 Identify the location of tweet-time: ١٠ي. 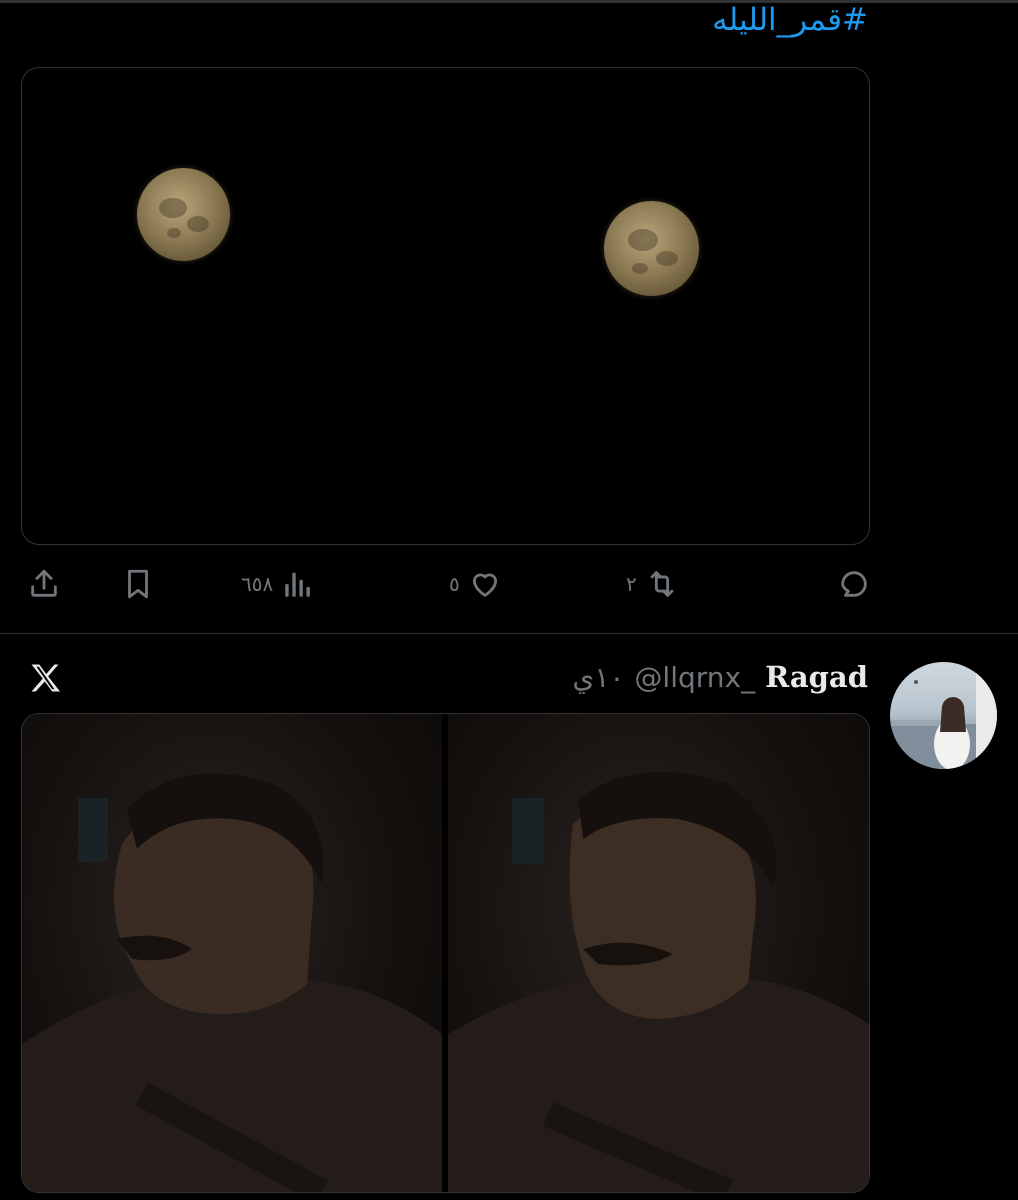
(598, 677).